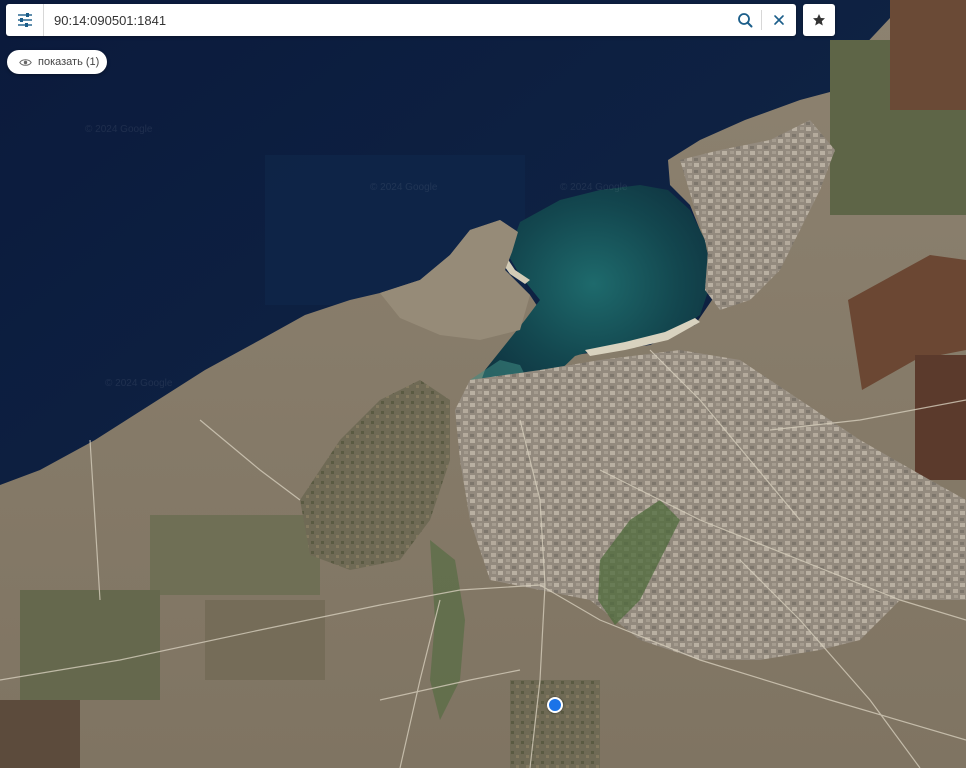  I want to click on star-icon, so click(819, 20).